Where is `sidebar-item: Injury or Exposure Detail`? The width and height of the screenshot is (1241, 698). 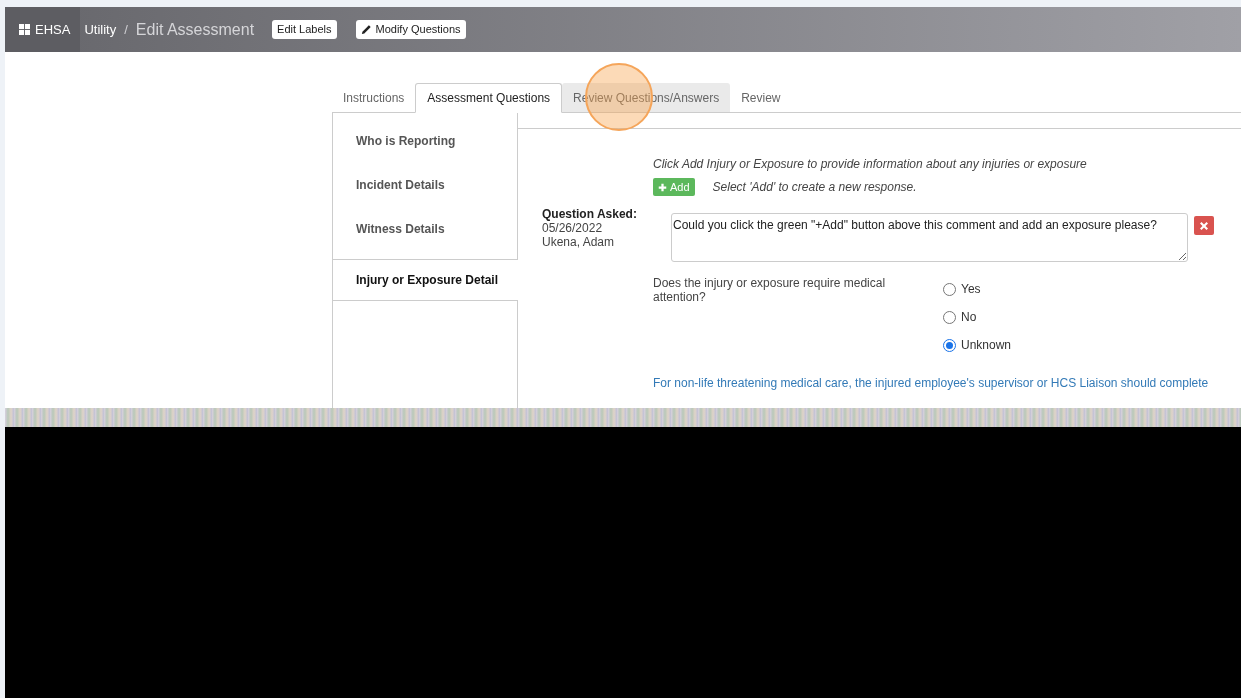 sidebar-item: Injury or Exposure Detail is located at coordinates (425, 280).